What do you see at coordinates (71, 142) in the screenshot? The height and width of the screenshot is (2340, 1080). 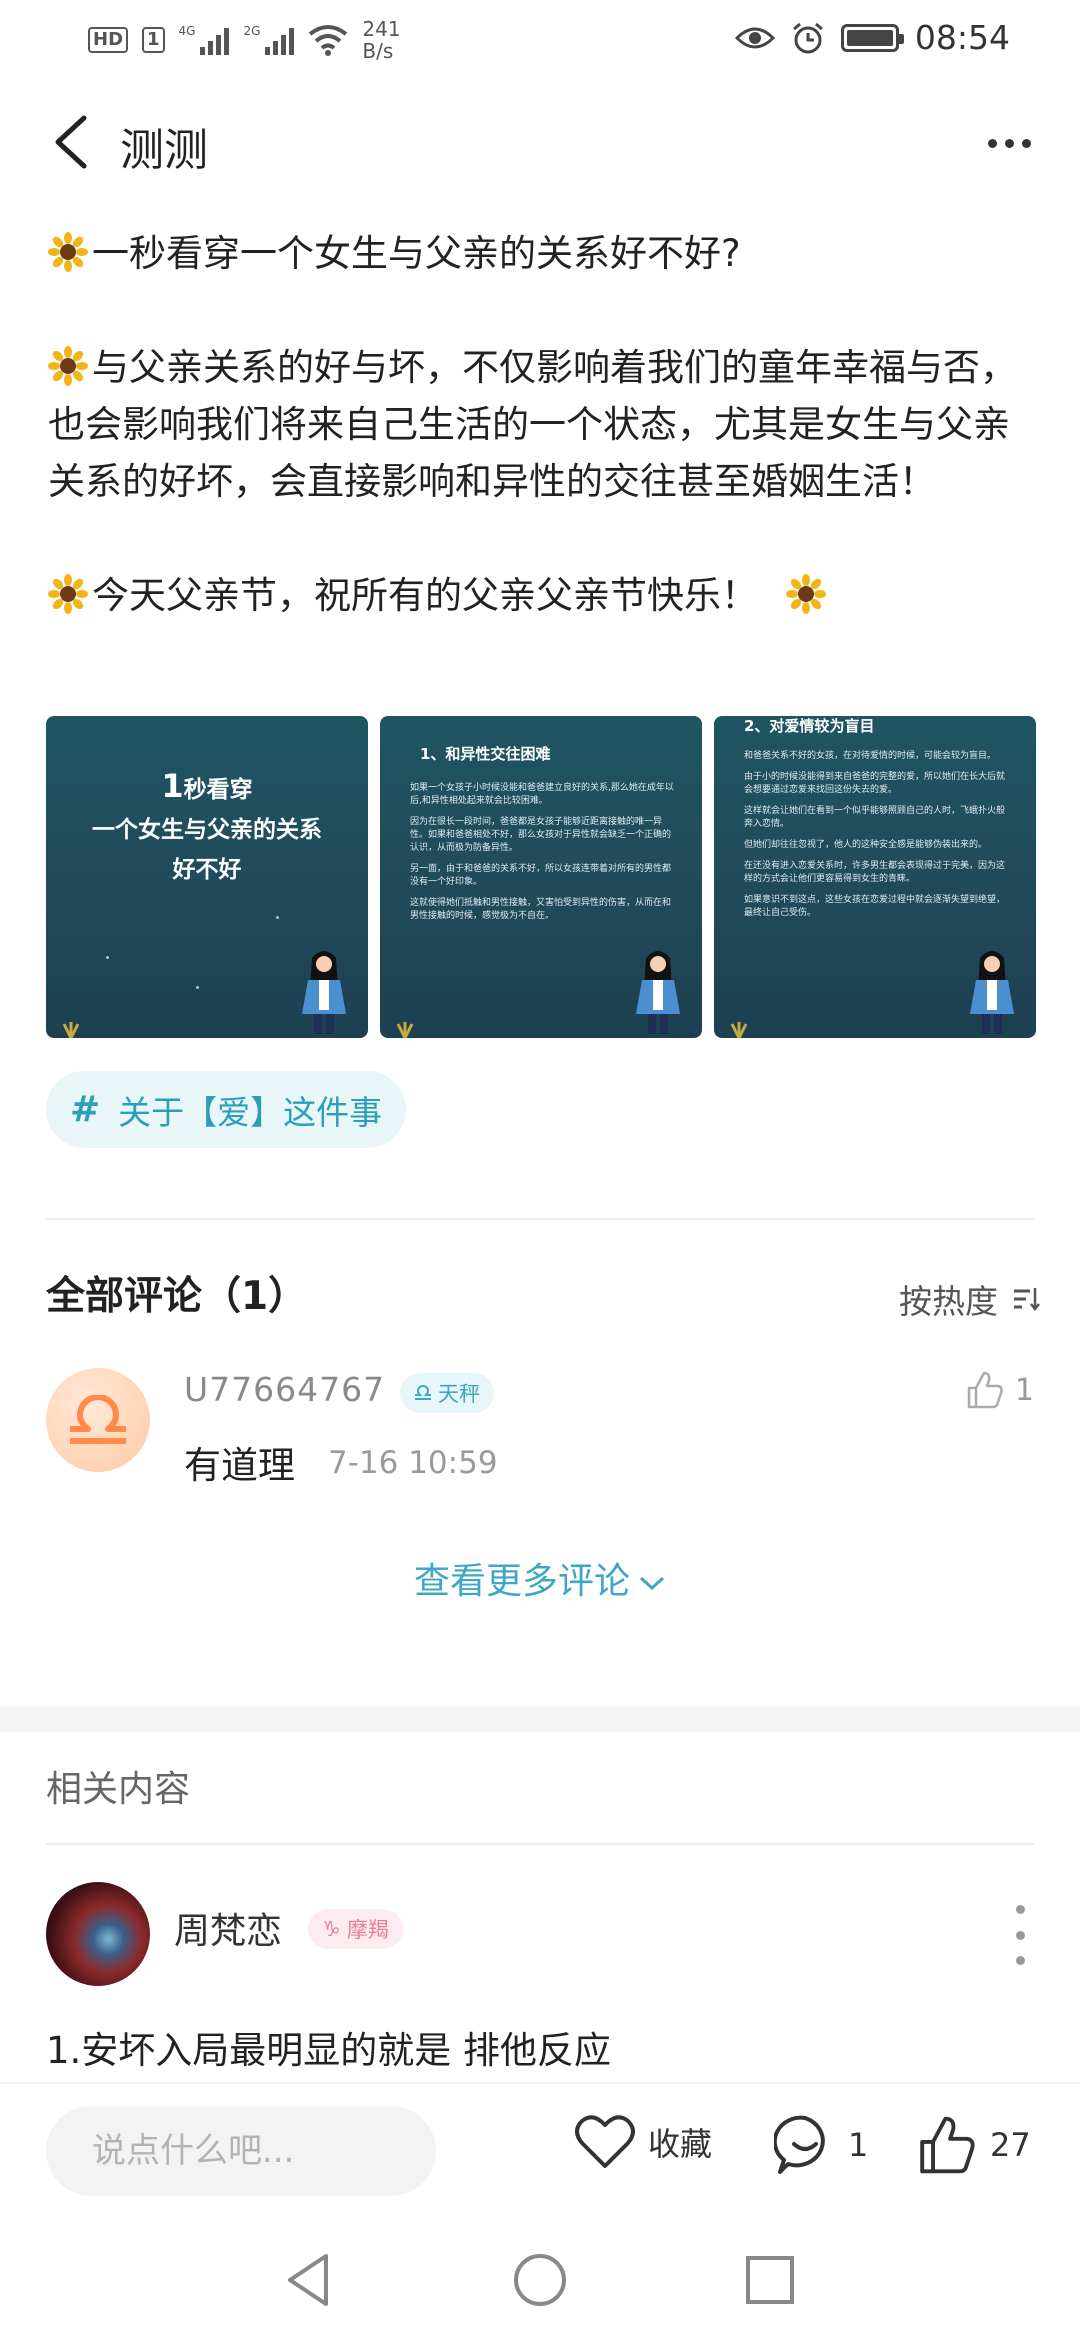 I see `chevron-left-icon` at bounding box center [71, 142].